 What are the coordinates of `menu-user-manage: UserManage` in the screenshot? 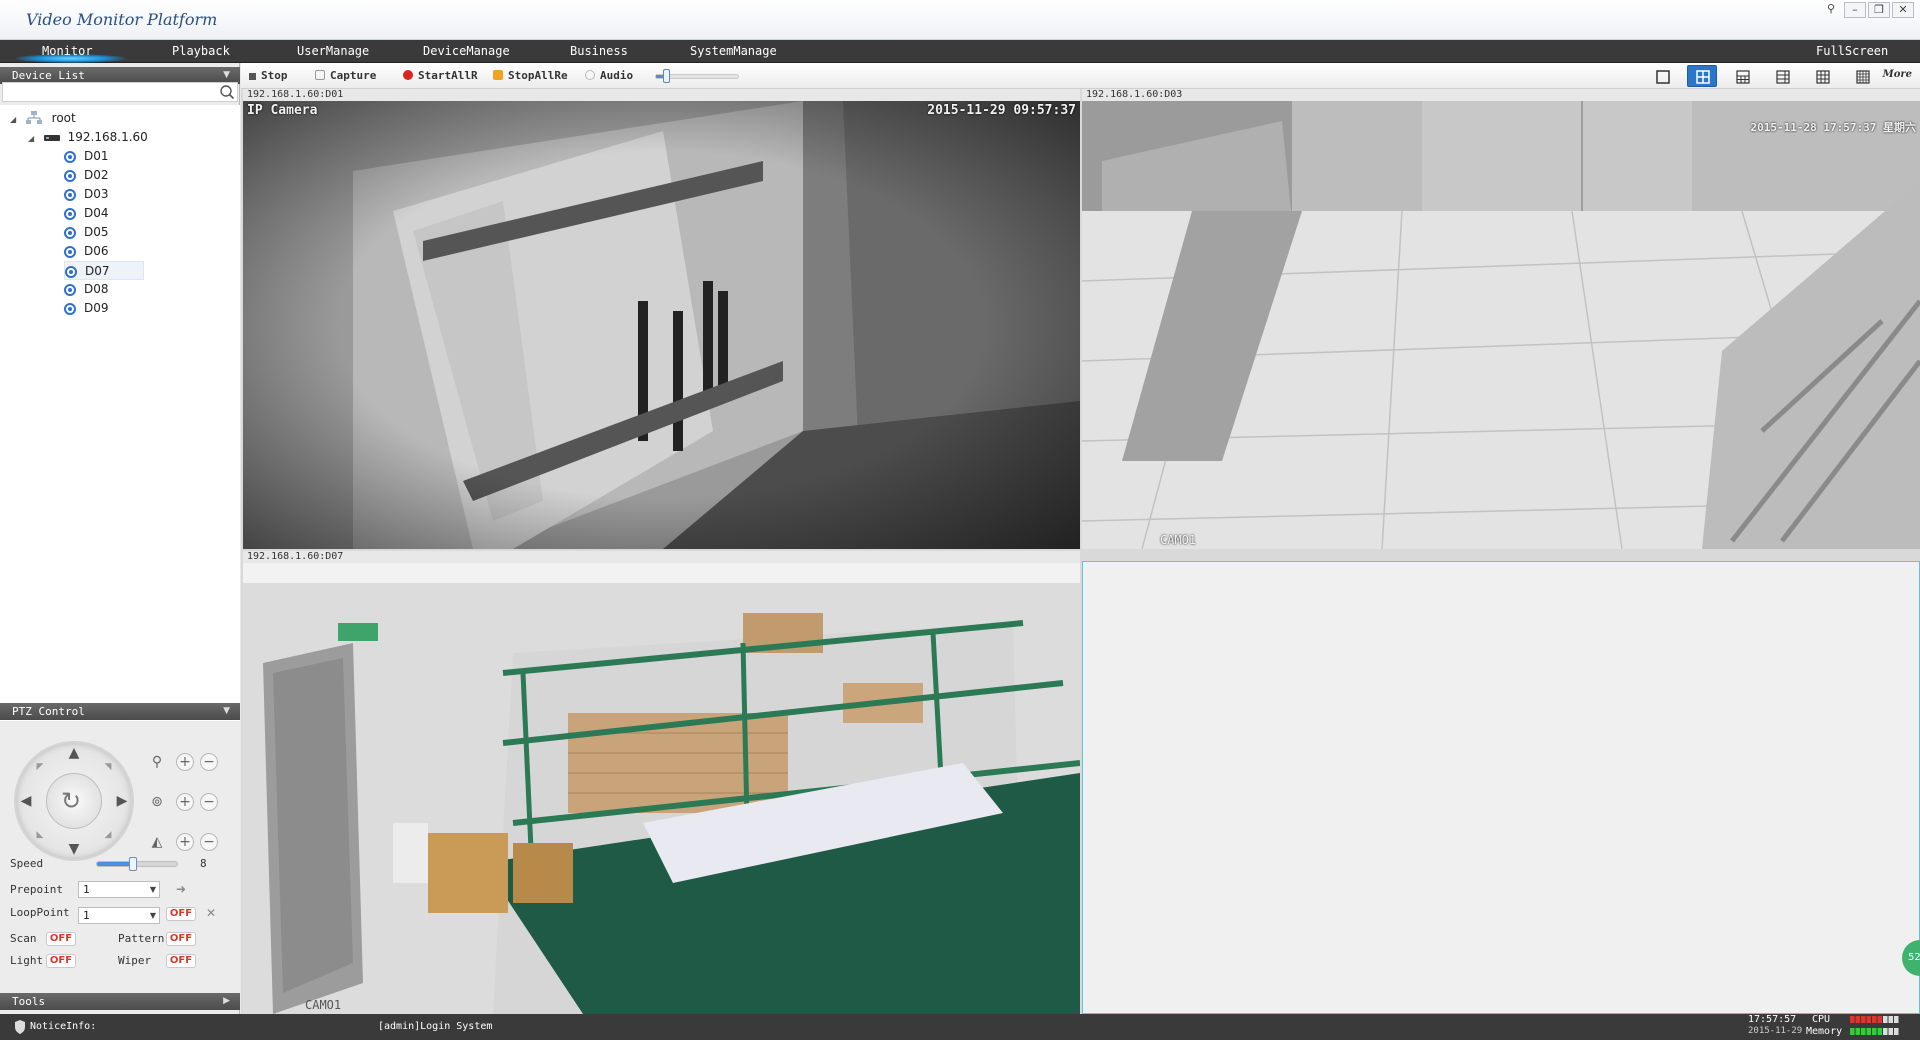 It's located at (333, 51).